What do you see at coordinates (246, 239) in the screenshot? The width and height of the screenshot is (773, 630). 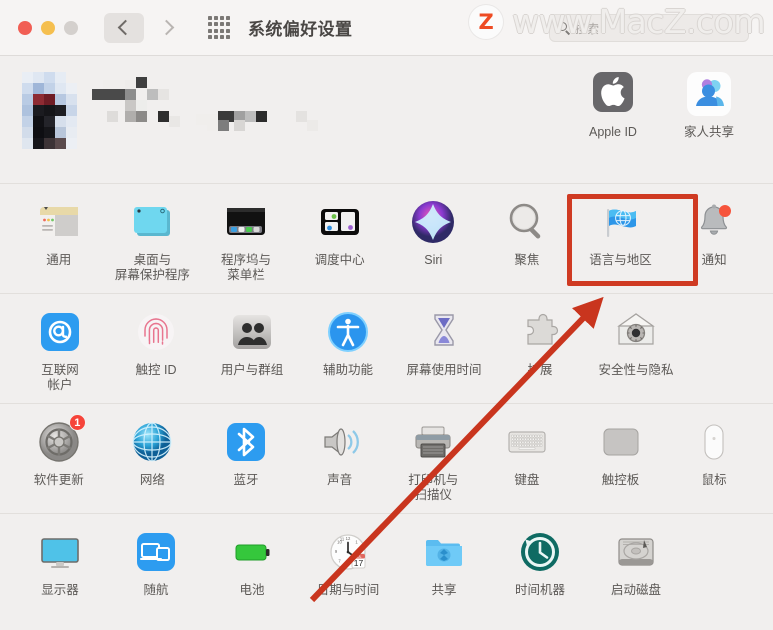 I see `pref-item-dock-menubar: 程序坞与 菜单栏` at bounding box center [246, 239].